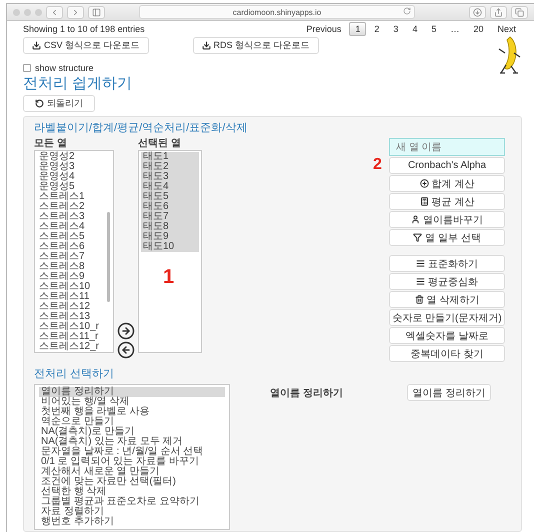 The image size is (534, 532). What do you see at coordinates (71, 337) in the screenshot?
I see `list-item: 스트레스11_r` at bounding box center [71, 337].